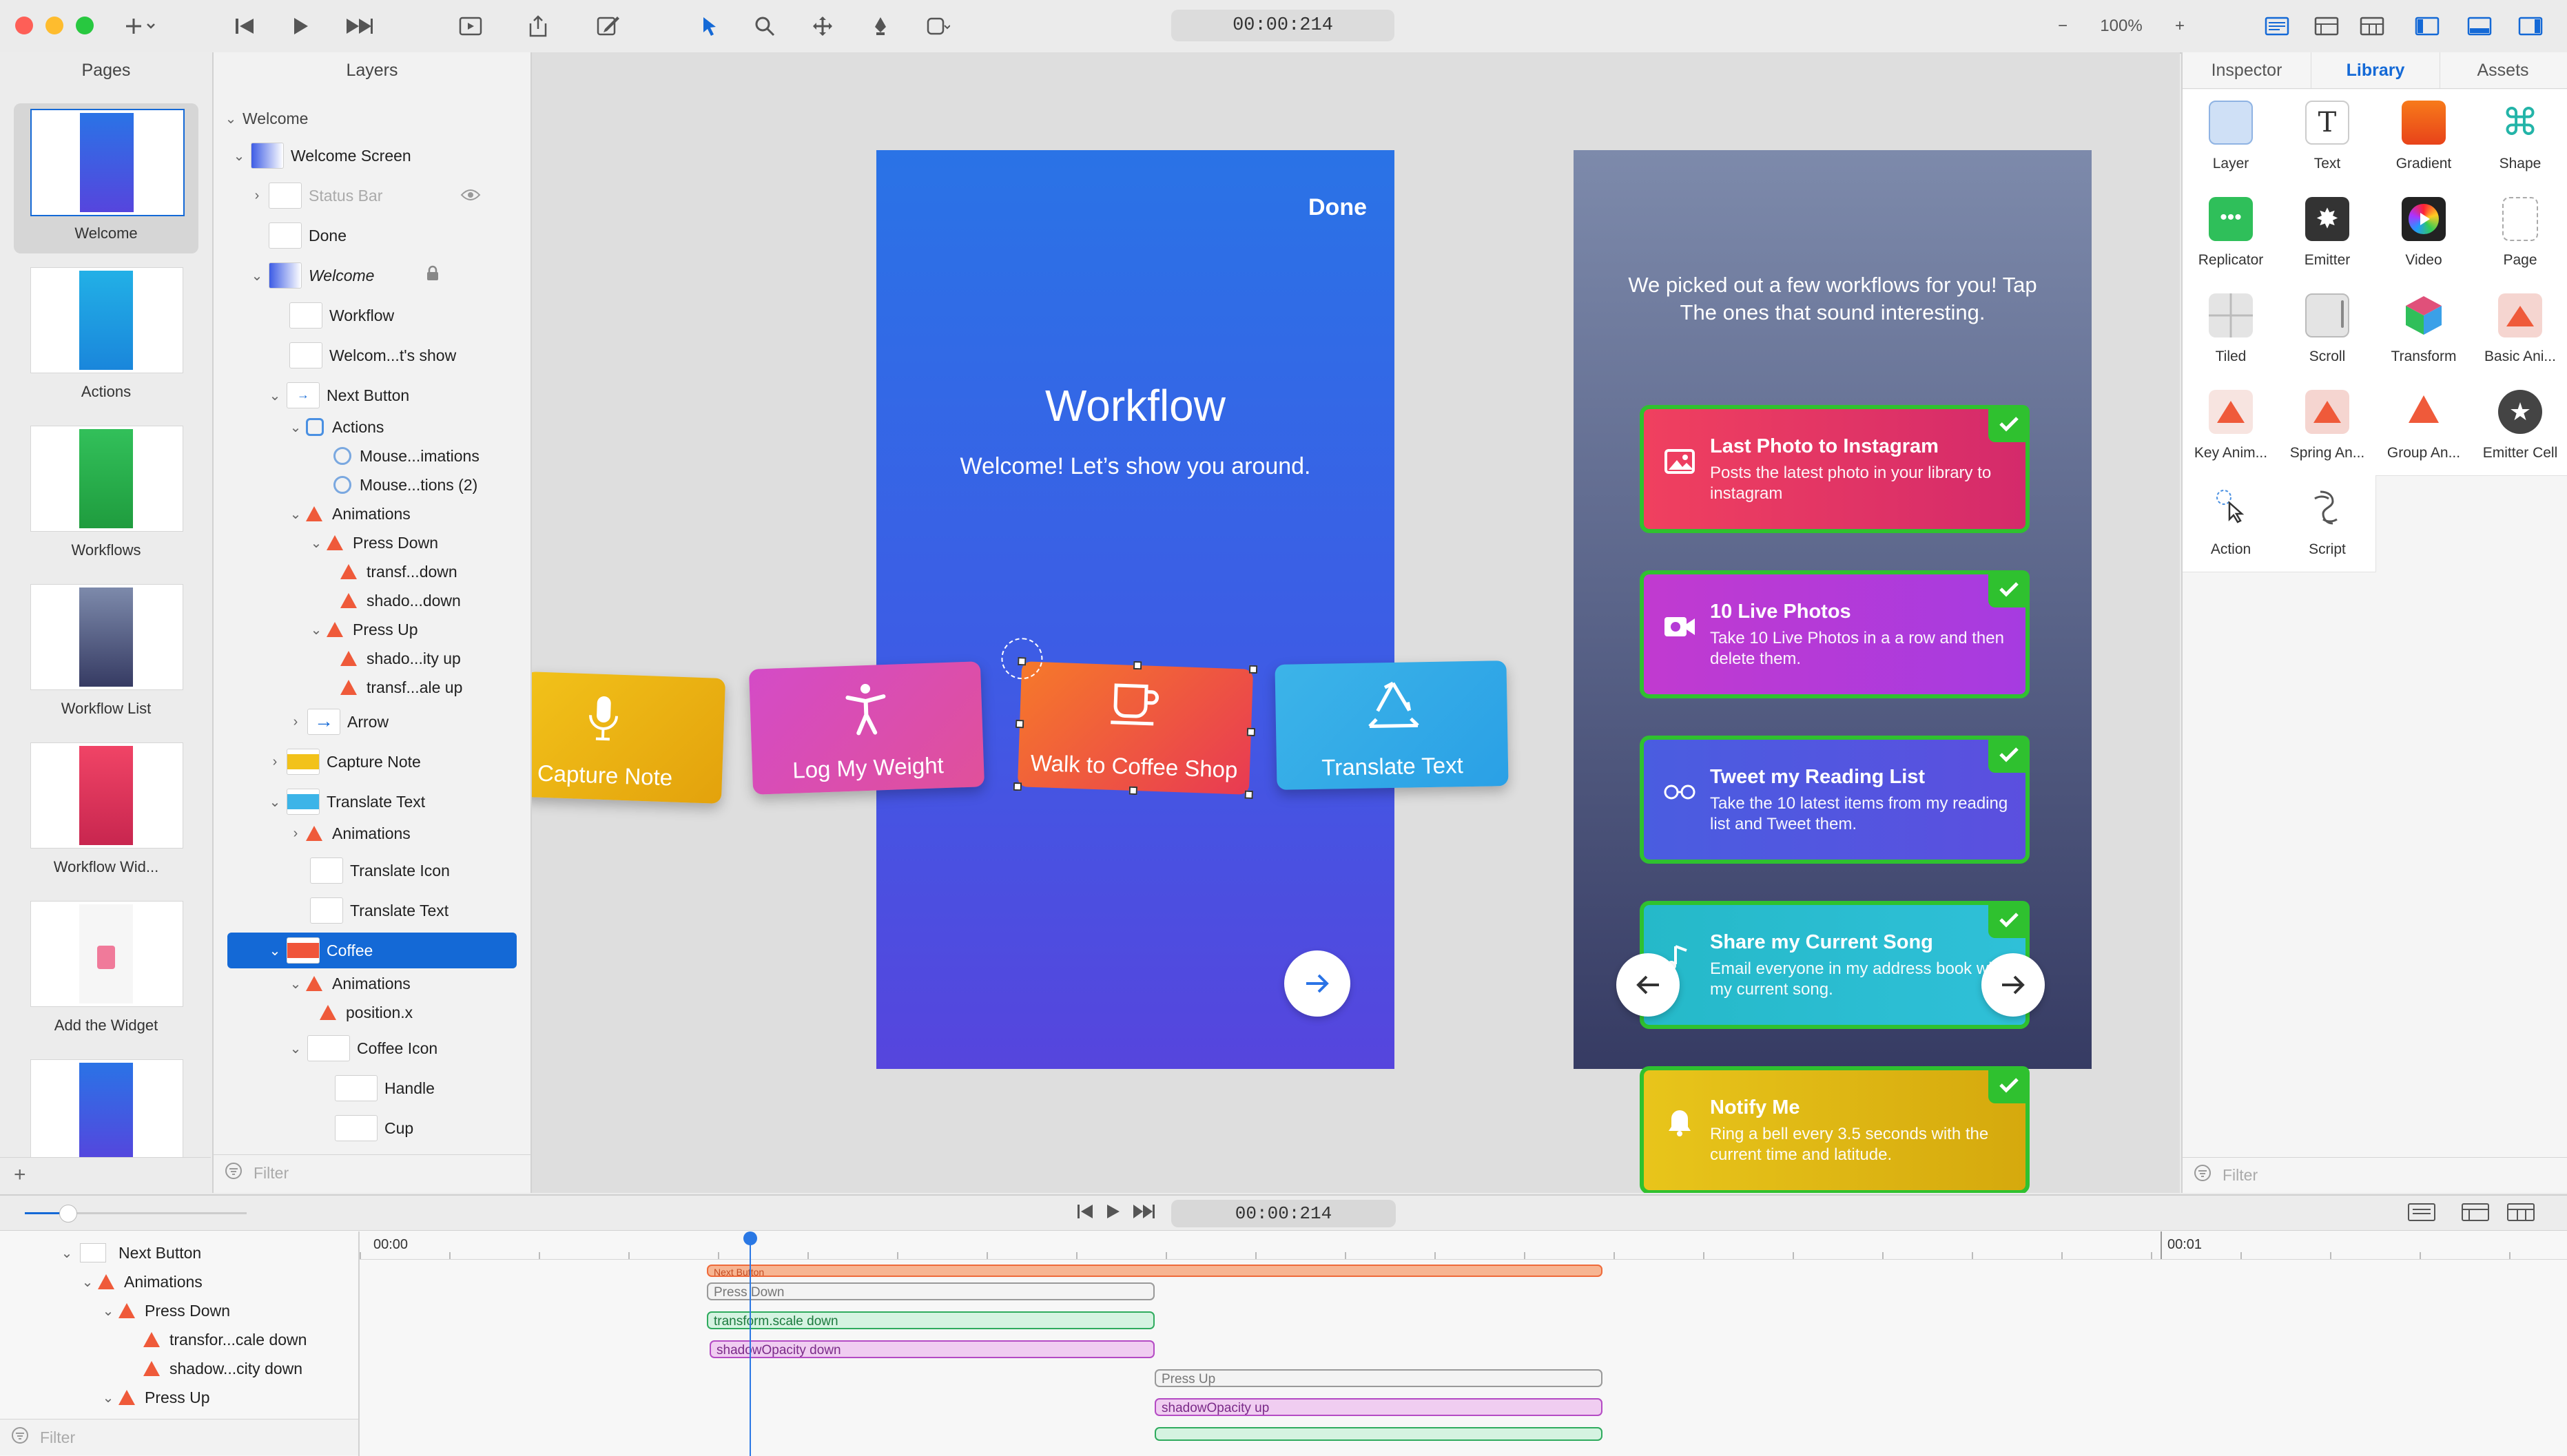 The width and height of the screenshot is (2567, 1456). Describe the element at coordinates (390, 196) in the screenshot. I see `layer-row: › Status Bar` at that location.